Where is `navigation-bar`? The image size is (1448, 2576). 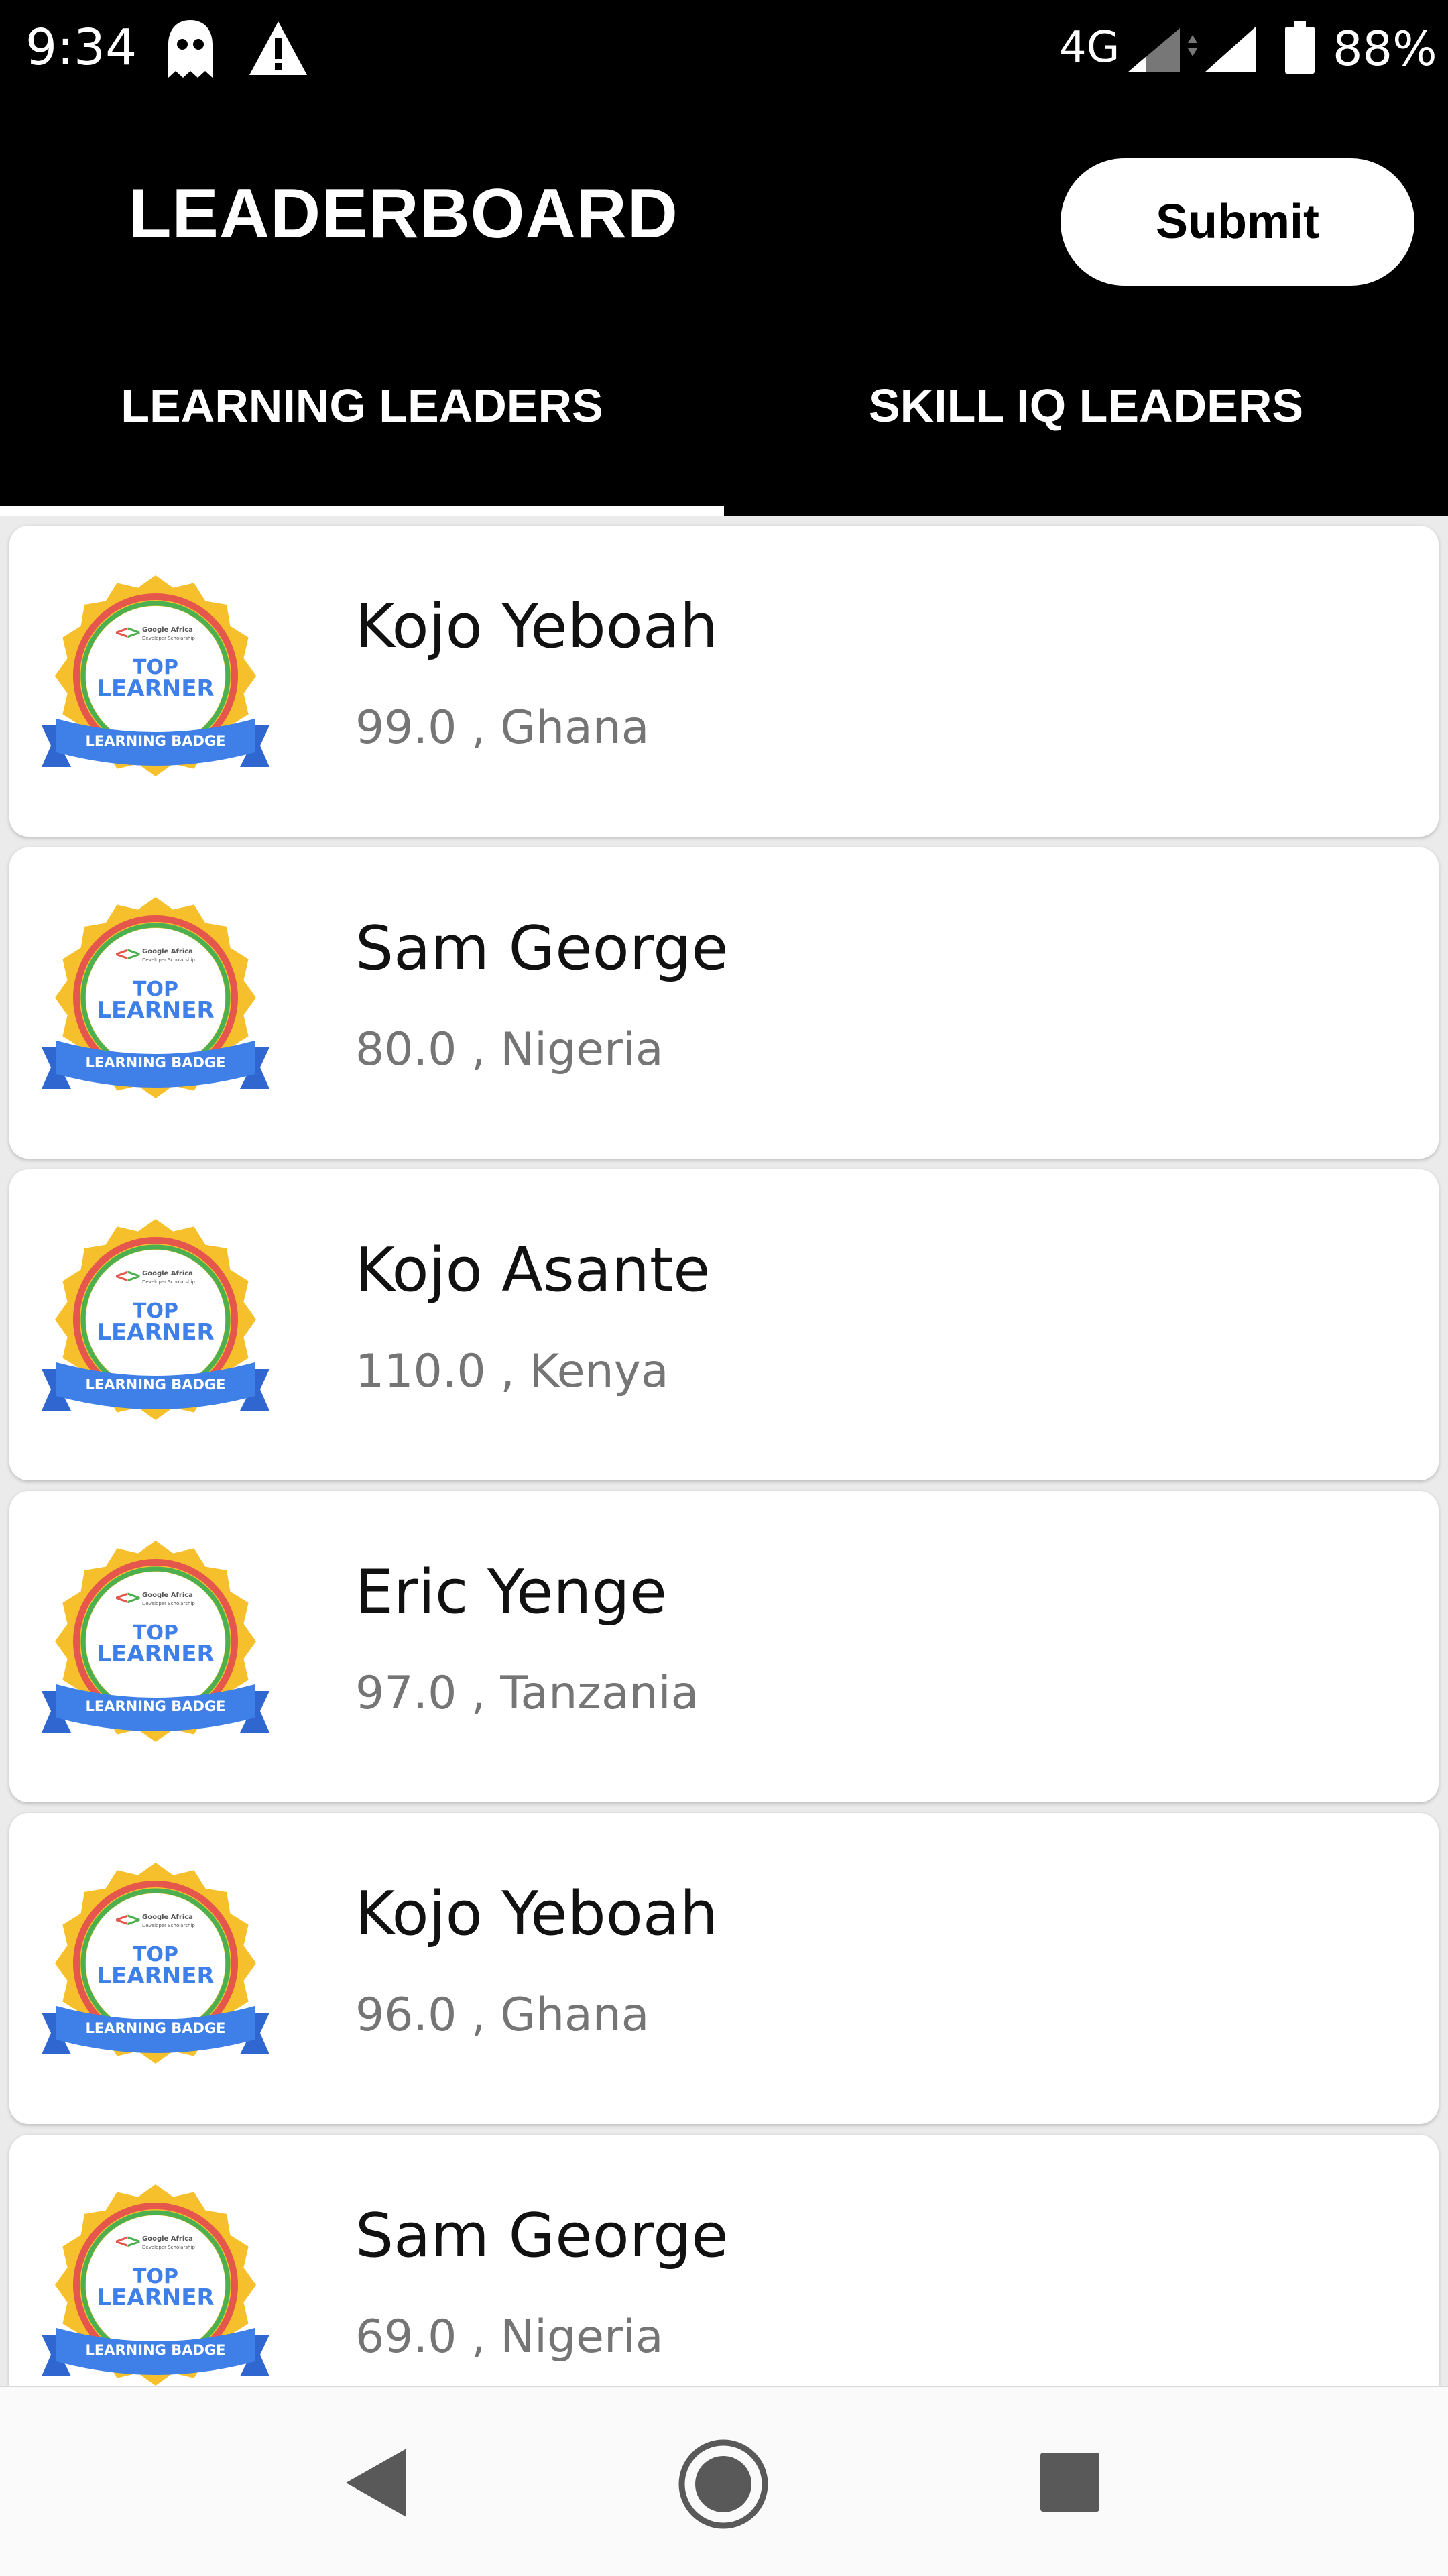
navigation-bar is located at coordinates (724, 2481).